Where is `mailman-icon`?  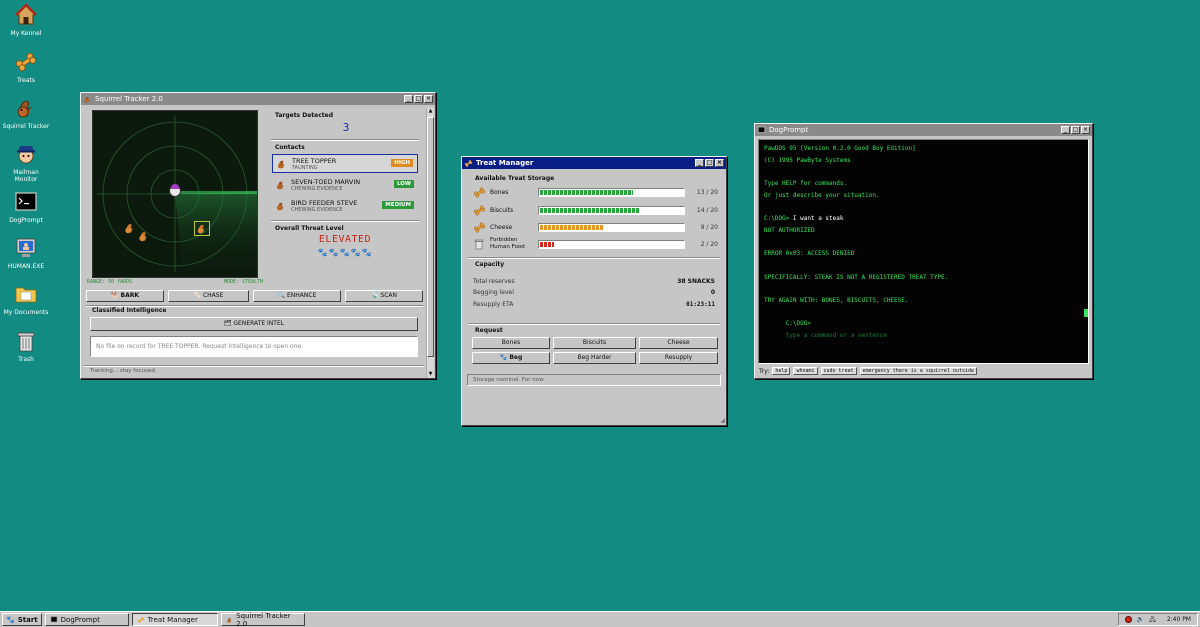 mailman-icon is located at coordinates (26, 155).